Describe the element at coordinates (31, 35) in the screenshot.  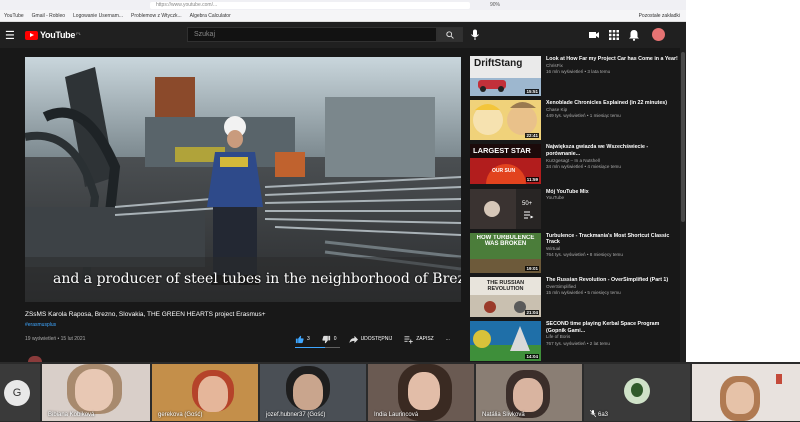
I see `youtube-play-icon` at that location.